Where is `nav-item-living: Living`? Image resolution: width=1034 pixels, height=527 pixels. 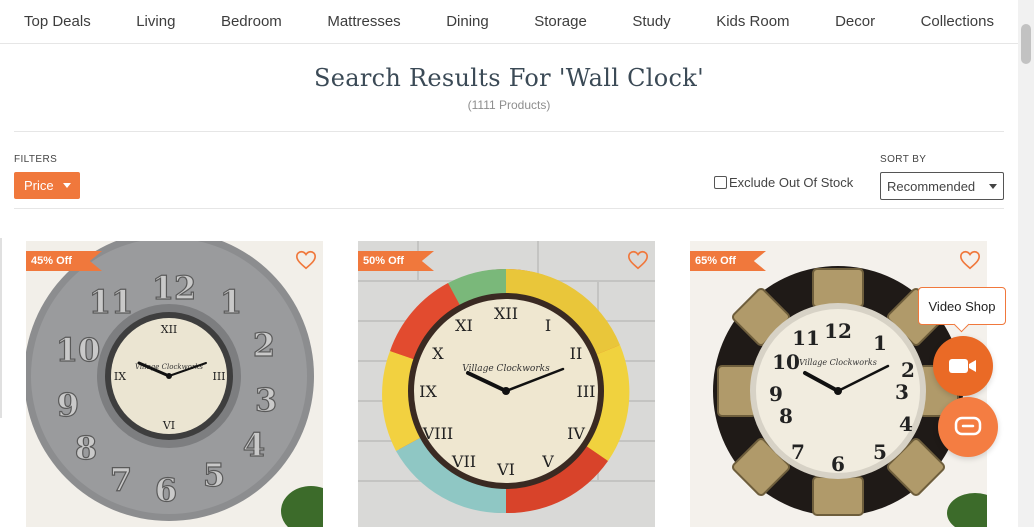 nav-item-living: Living is located at coordinates (155, 21).